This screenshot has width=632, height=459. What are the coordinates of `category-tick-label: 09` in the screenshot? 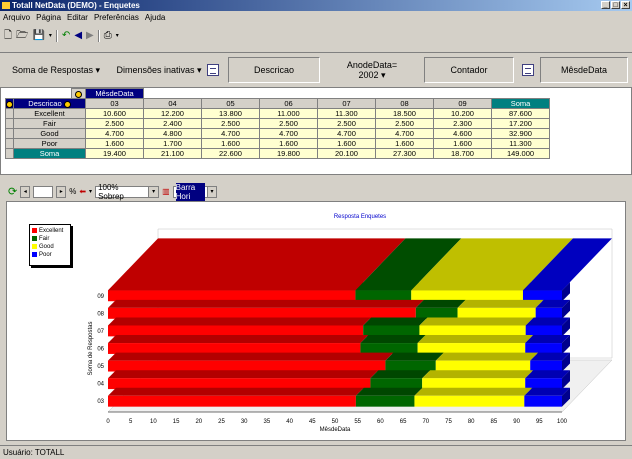 It's located at (100, 297).